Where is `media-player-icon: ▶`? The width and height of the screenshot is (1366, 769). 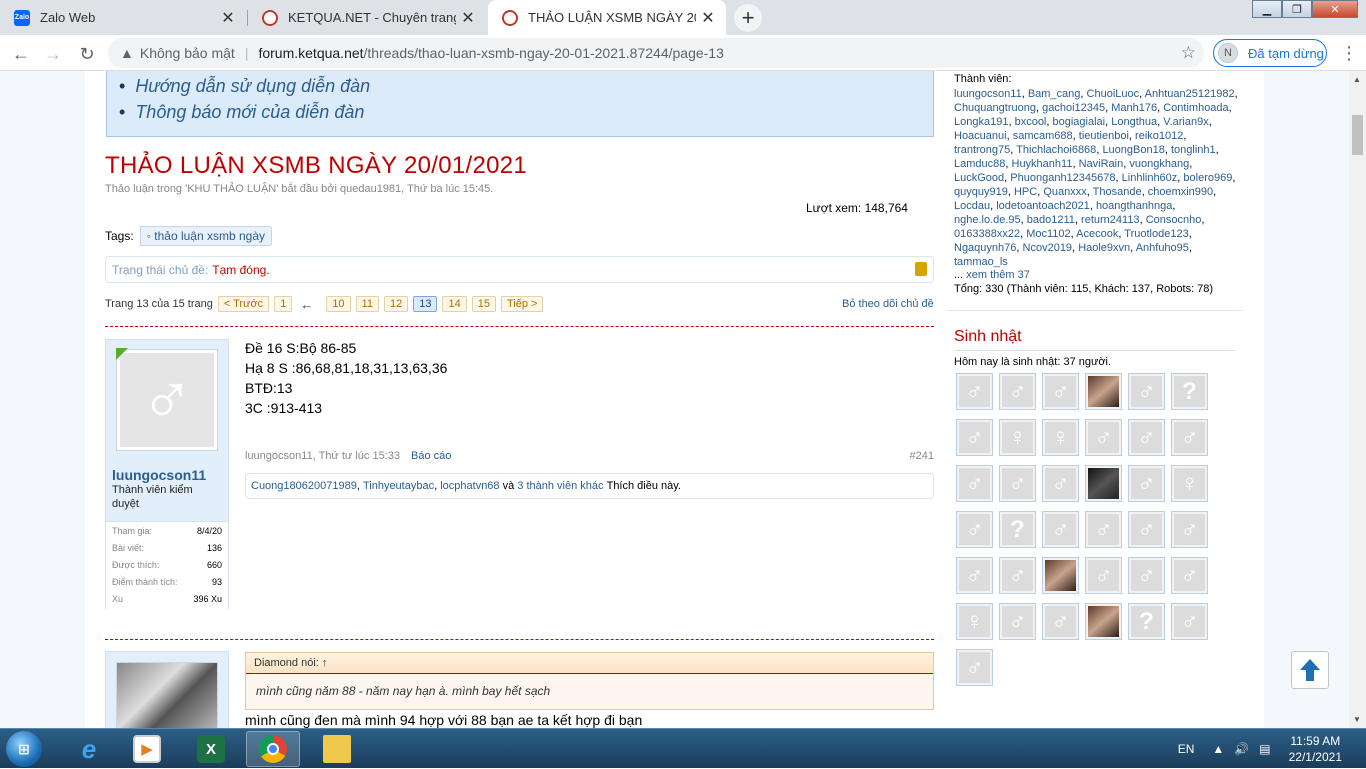
media-player-icon: ▶ is located at coordinates (147, 749).